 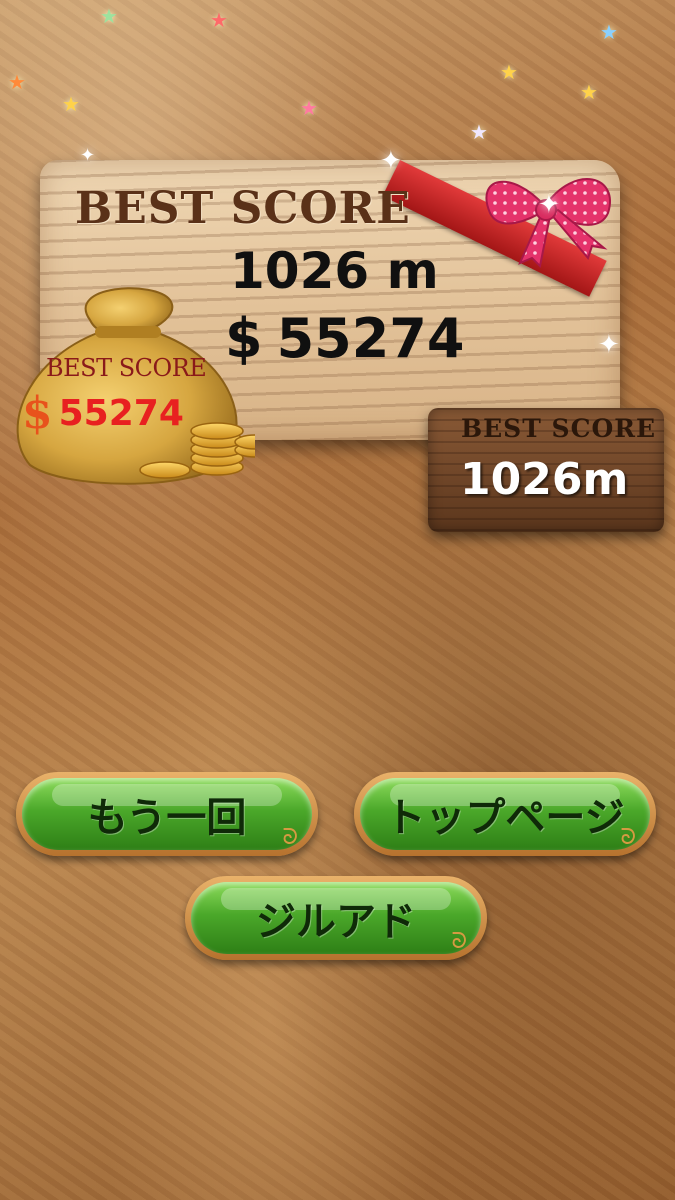 What do you see at coordinates (135, 386) in the screenshot?
I see `money-bag-icon` at bounding box center [135, 386].